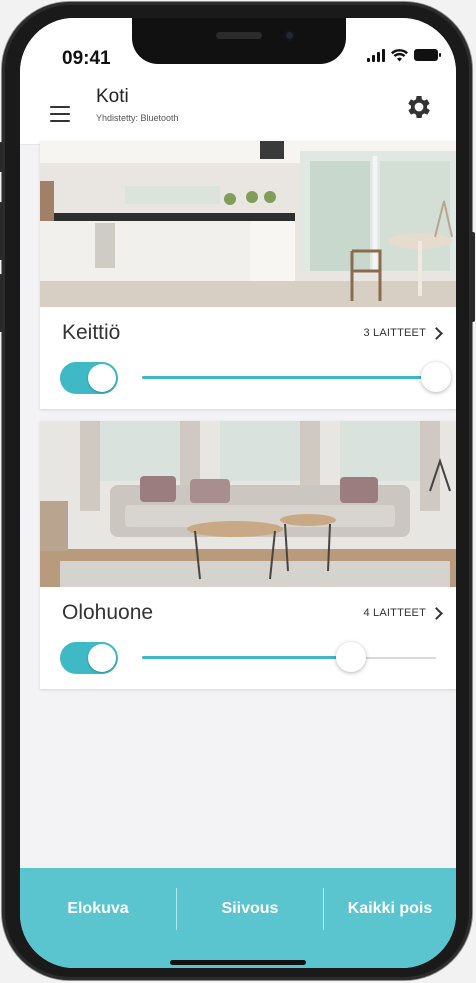 This screenshot has width=476, height=983. Describe the element at coordinates (427, 55) in the screenshot. I see `battery-icon` at that location.